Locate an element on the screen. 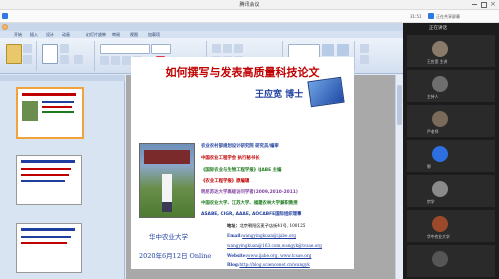 The height and width of the screenshot is (279, 499). affiliation-line: 《国际农业与生物工程学报》IJABE 主编 is located at coordinates (241, 170).